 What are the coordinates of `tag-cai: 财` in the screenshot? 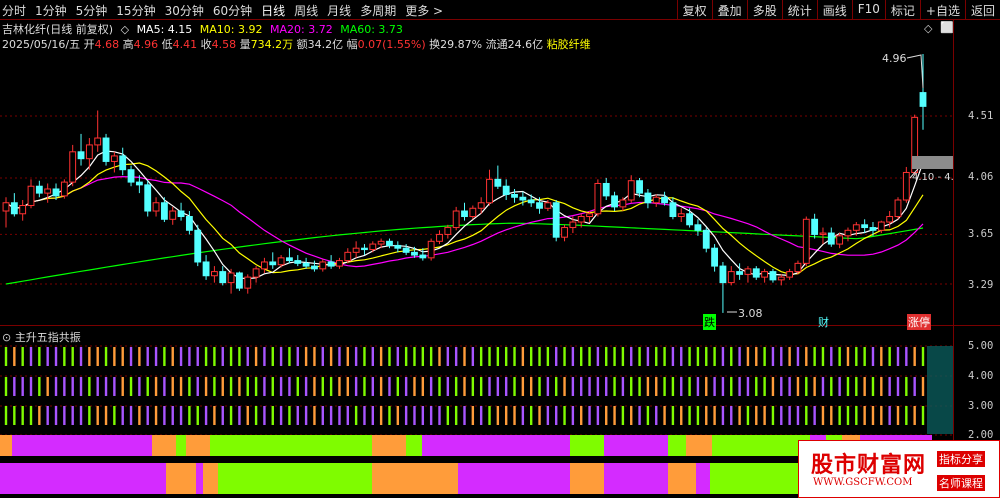 It's located at (823, 322).